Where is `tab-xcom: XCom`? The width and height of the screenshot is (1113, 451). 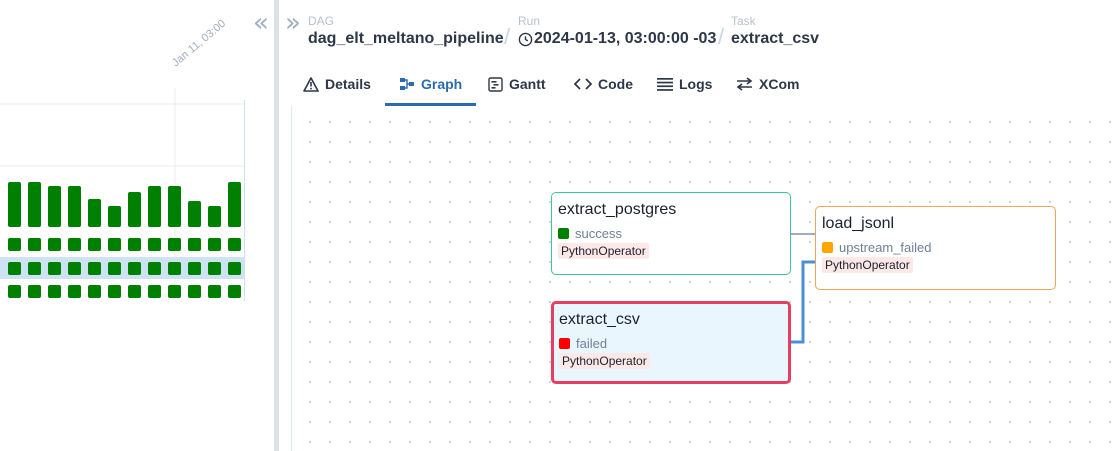 tab-xcom: XCom is located at coordinates (767, 84).